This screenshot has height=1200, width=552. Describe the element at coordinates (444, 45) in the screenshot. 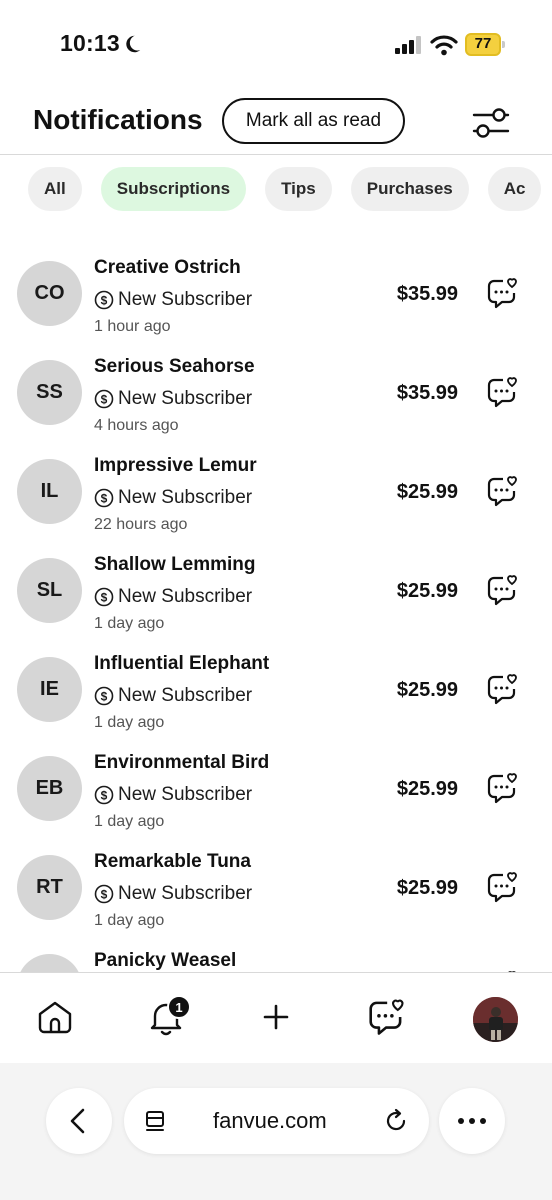

I see `wifi-icon` at that location.